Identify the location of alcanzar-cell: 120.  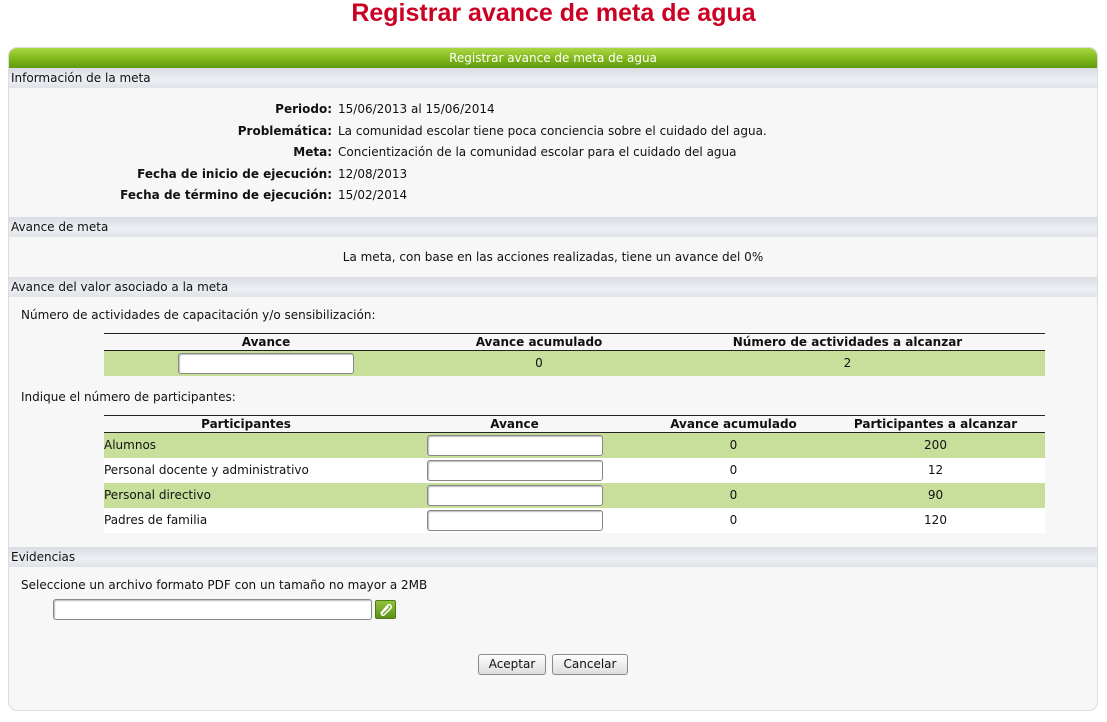
(935, 520).